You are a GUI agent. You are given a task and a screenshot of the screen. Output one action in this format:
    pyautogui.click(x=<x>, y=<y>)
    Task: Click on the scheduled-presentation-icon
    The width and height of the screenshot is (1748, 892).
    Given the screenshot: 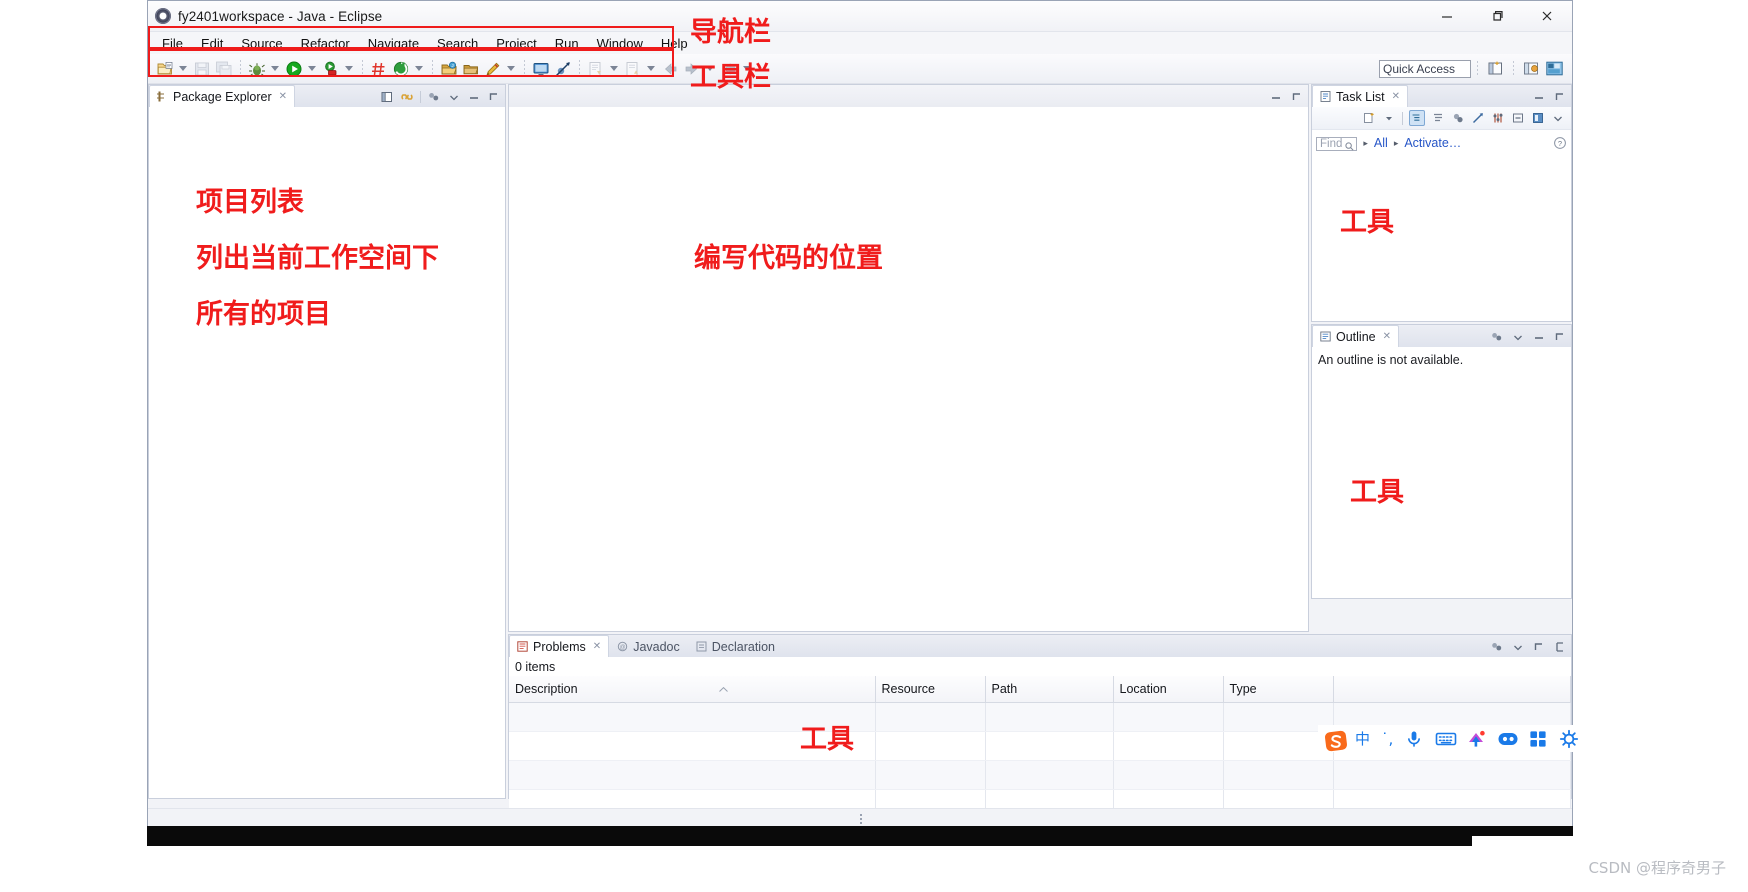 What is the action you would take?
    pyautogui.click(x=1438, y=118)
    